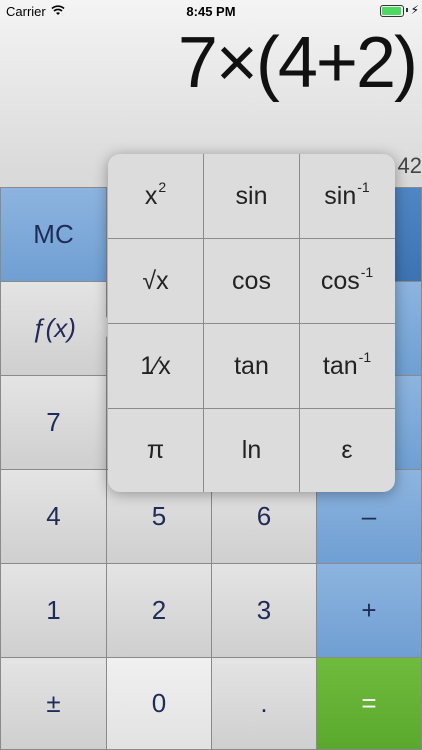 This screenshot has width=422, height=750. What do you see at coordinates (159, 610) in the screenshot?
I see `digit-2-button: 2` at bounding box center [159, 610].